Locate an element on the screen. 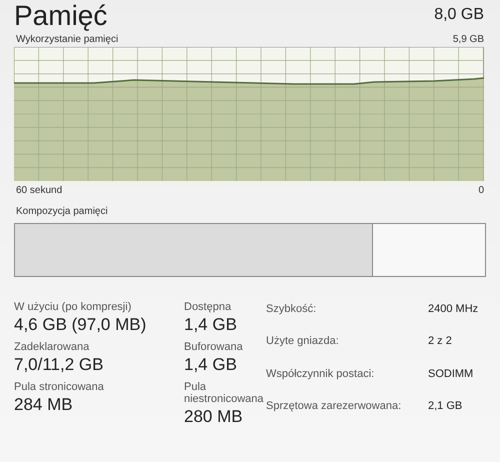  page-title: Pamięć is located at coordinates (61, 16).